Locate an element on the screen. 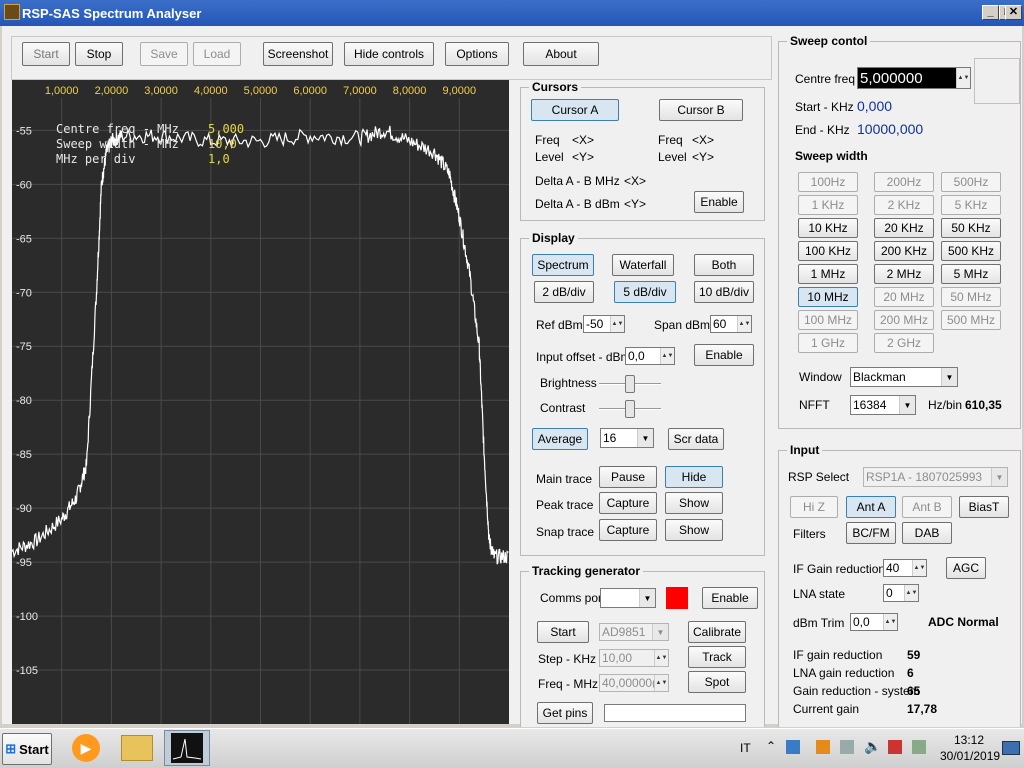 The image size is (1024, 768). pins-field is located at coordinates (675, 713).